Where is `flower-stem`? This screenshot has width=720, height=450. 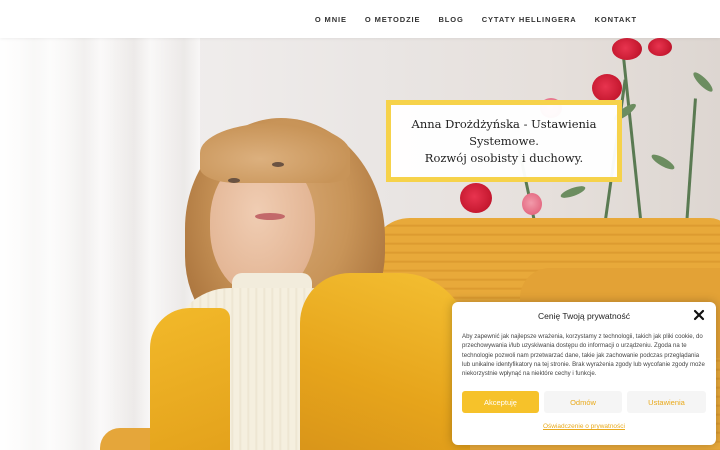
flower-stem is located at coordinates (631, 133).